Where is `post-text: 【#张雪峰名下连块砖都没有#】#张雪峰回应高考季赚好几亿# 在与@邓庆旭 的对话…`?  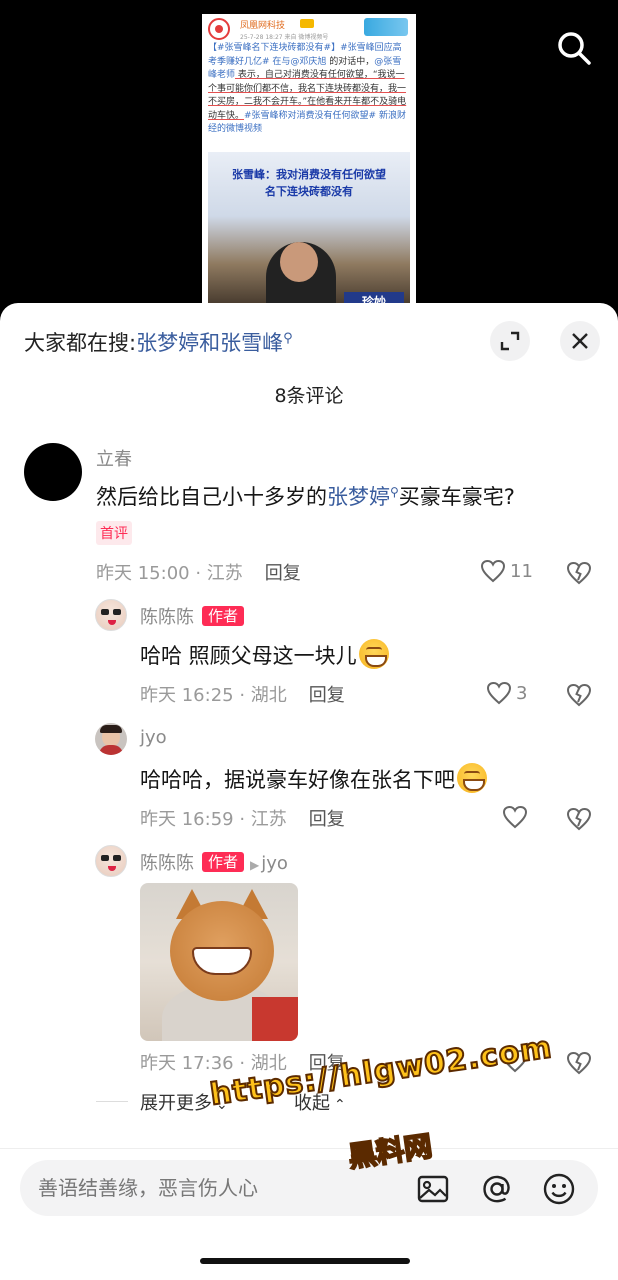
post-text: 【#张雪峰名下连块砖都没有#】#张雪峰回应高考季赚好几亿# 在与@邓庆旭 的对话… is located at coordinates (309, 89).